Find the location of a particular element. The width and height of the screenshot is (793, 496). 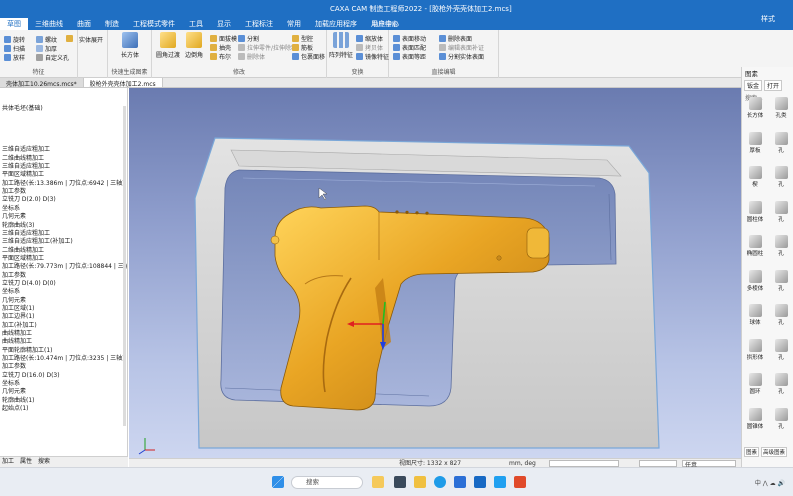

task-view-icon is located at coordinates (400, 482).